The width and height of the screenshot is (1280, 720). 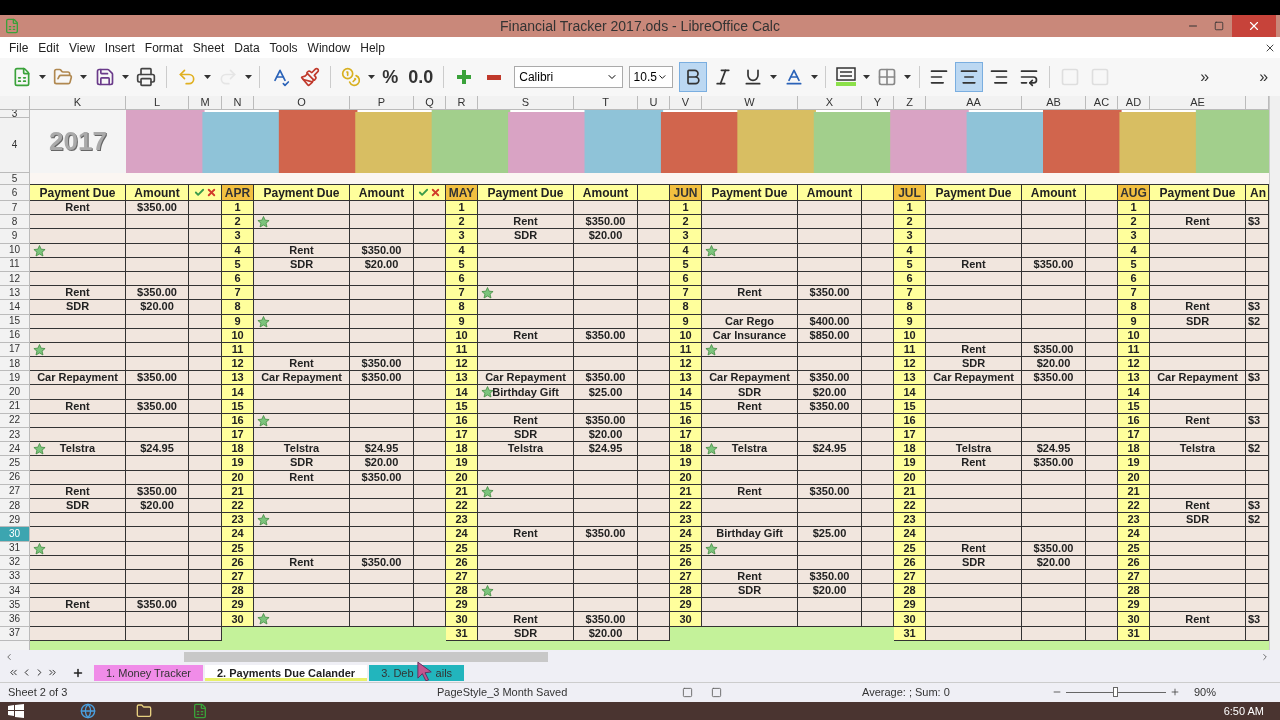 What do you see at coordinates (15, 392) in the screenshot?
I see `row-number: 20` at bounding box center [15, 392].